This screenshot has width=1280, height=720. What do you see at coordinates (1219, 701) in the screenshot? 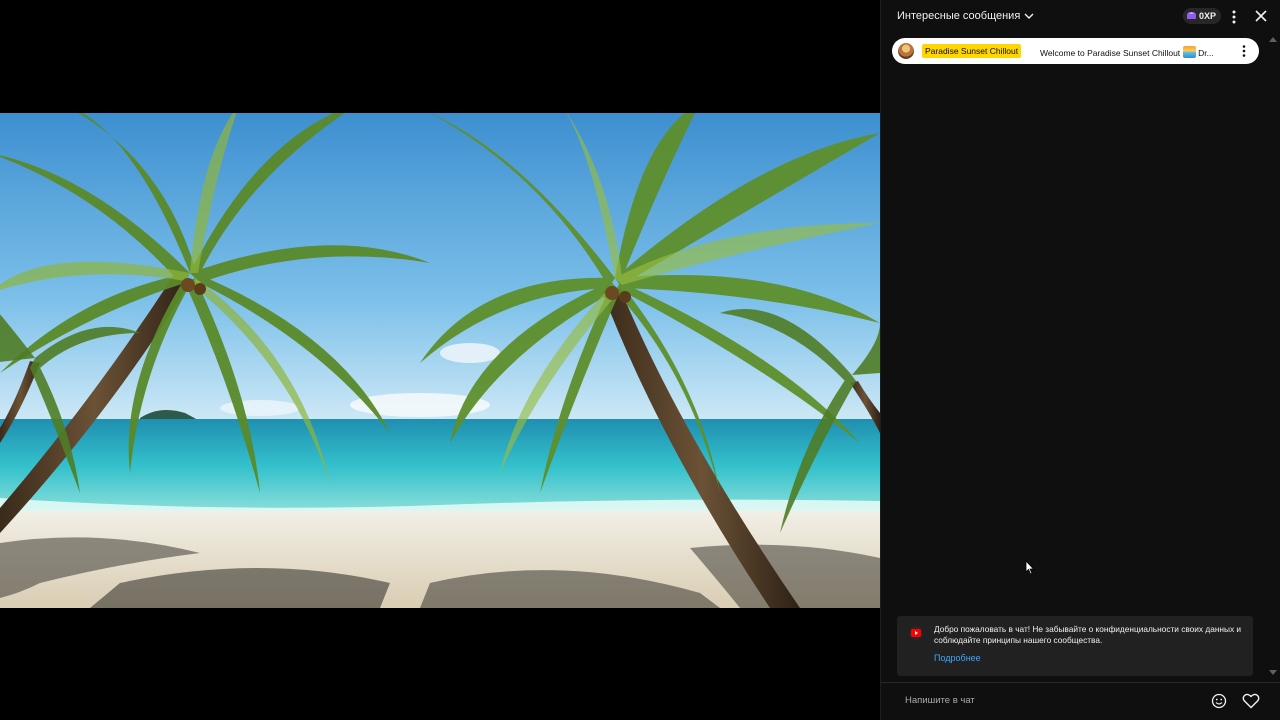
I see `emoji-icon` at bounding box center [1219, 701].